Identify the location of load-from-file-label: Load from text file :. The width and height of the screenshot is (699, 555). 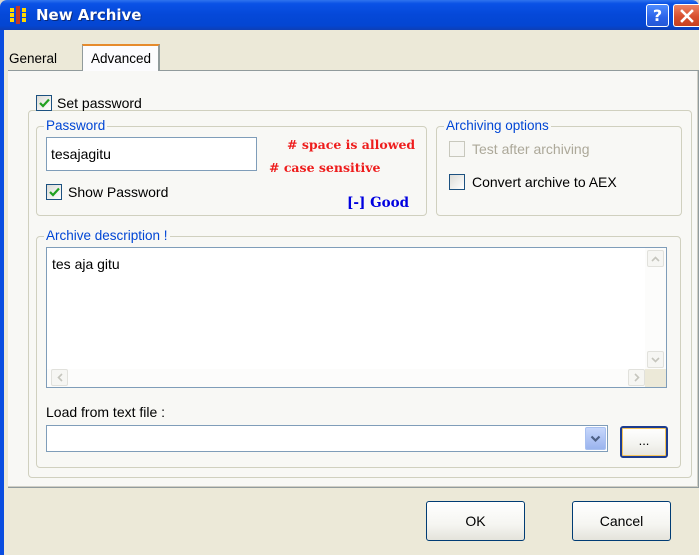
(106, 412).